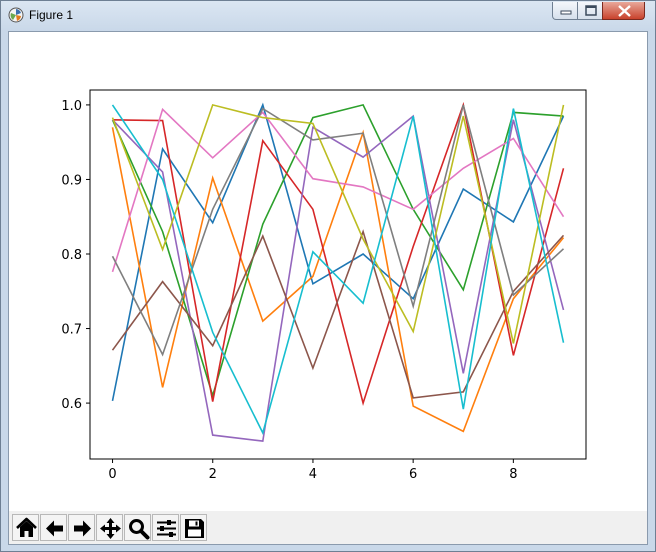 The height and width of the screenshot is (552, 656). I want to click on forward-button, so click(81, 527).